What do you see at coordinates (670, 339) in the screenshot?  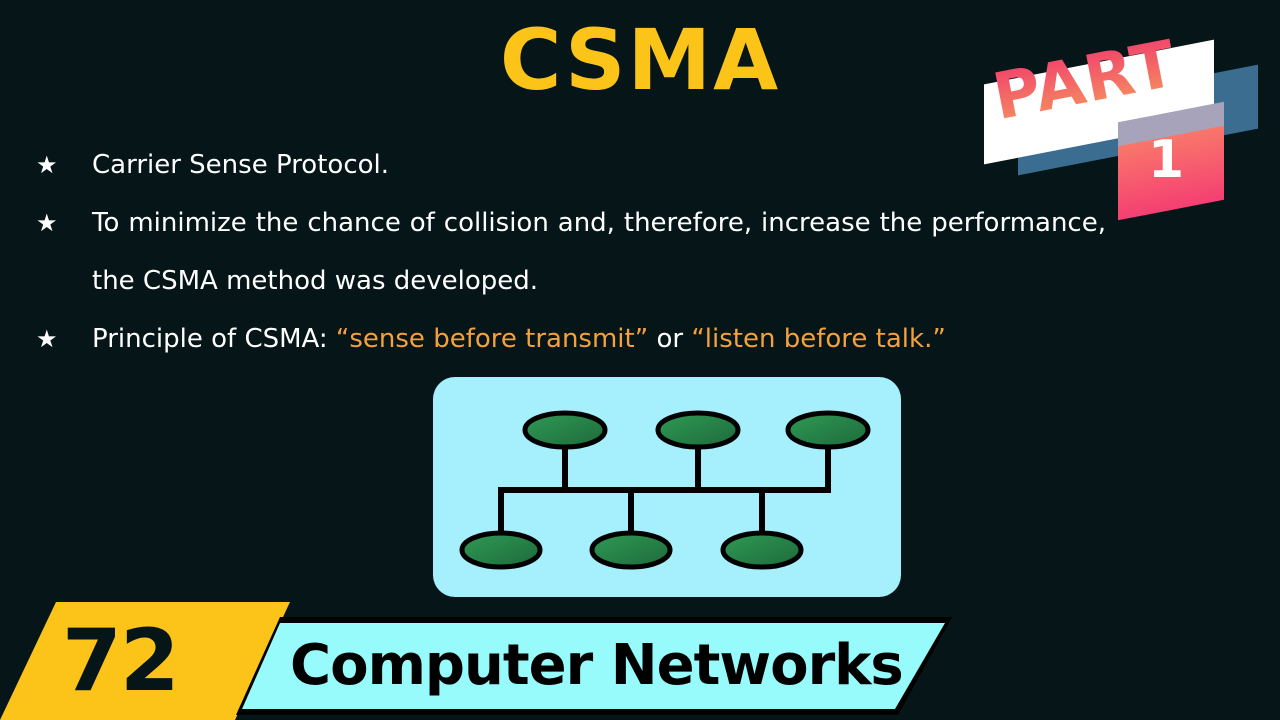 I see `bullet-text-middle: or` at bounding box center [670, 339].